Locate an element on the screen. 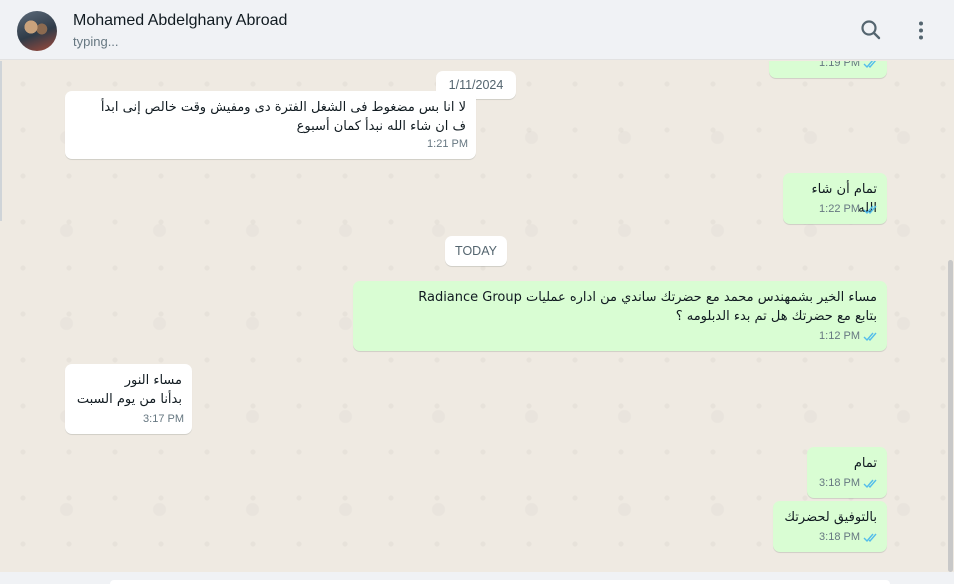 This screenshot has width=954, height=584. search-icon is located at coordinates (871, 30).